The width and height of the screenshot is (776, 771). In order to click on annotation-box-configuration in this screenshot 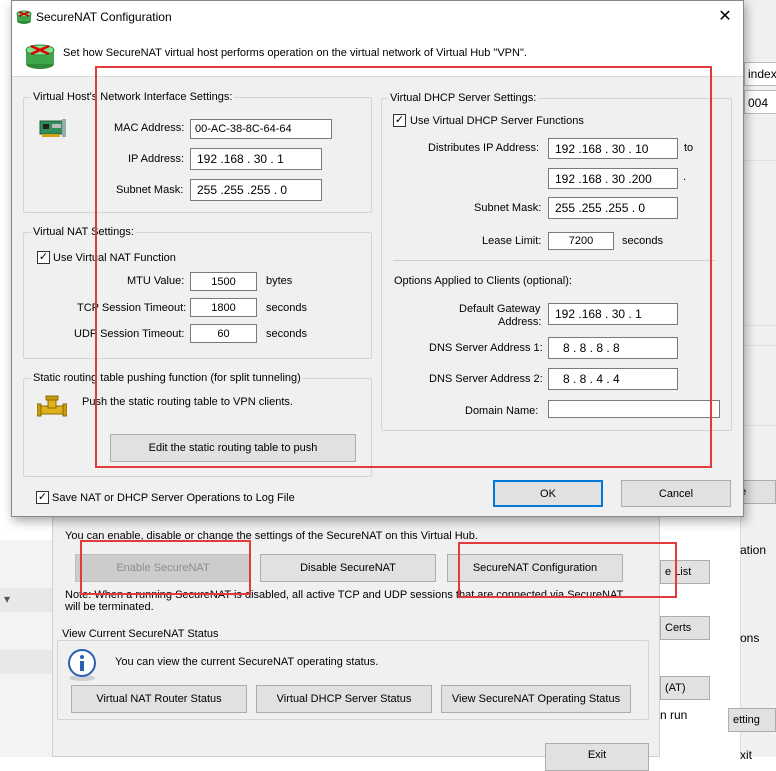, I will do `click(567, 570)`.